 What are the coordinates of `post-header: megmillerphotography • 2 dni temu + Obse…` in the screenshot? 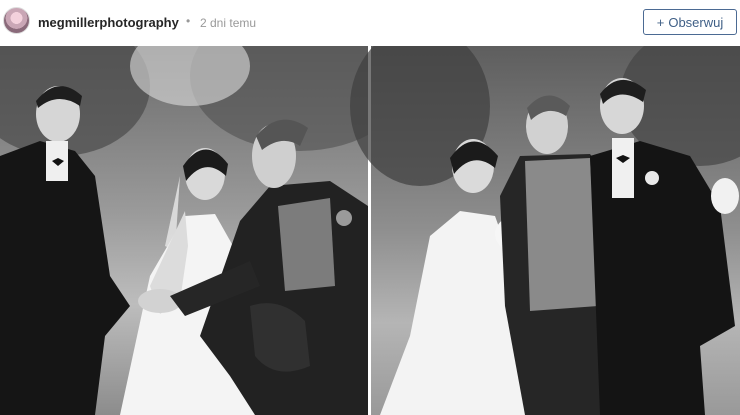 It's located at (370, 23).